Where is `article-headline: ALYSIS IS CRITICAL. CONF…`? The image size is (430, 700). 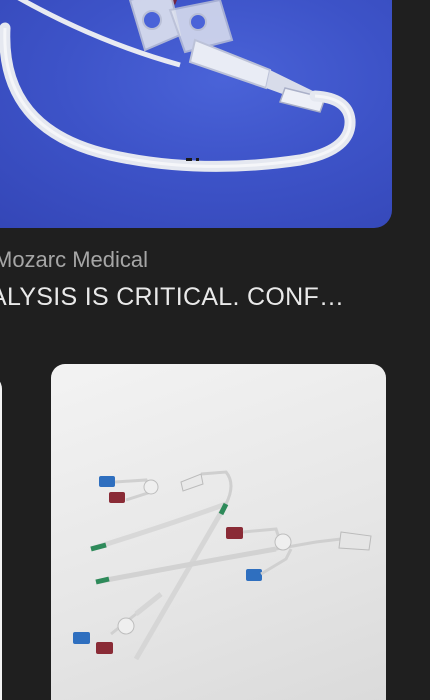
article-headline: ALYSIS IS CRITICAL. CONF… is located at coordinates (172, 297).